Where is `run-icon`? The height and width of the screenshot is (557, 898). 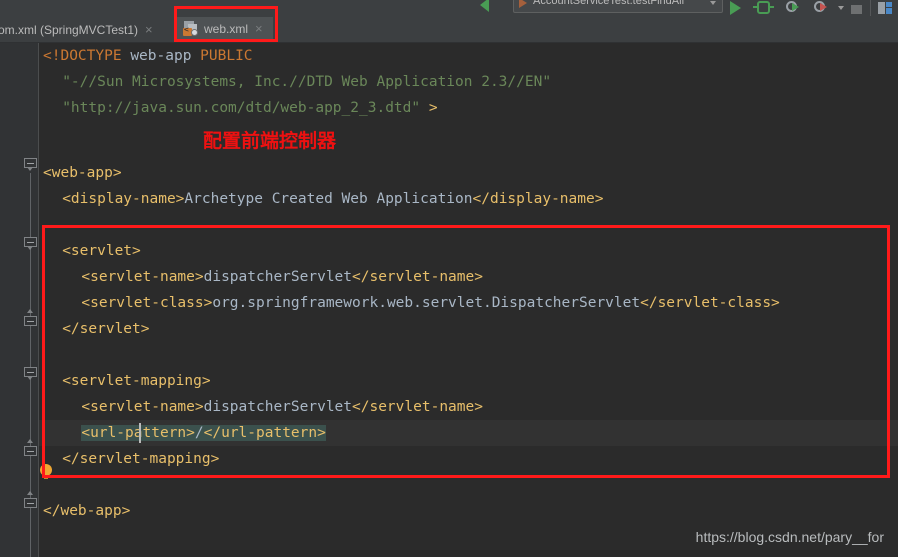
run-icon is located at coordinates (735, 8).